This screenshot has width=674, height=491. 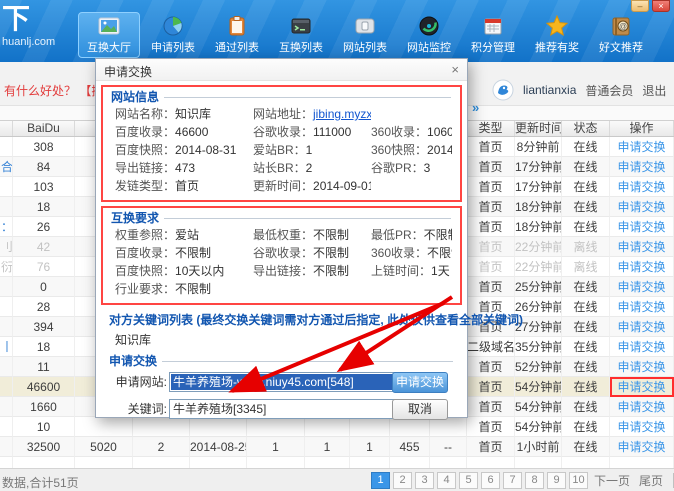 I want to click on nav-item-calendar: 积分管理, so click(x=493, y=35).